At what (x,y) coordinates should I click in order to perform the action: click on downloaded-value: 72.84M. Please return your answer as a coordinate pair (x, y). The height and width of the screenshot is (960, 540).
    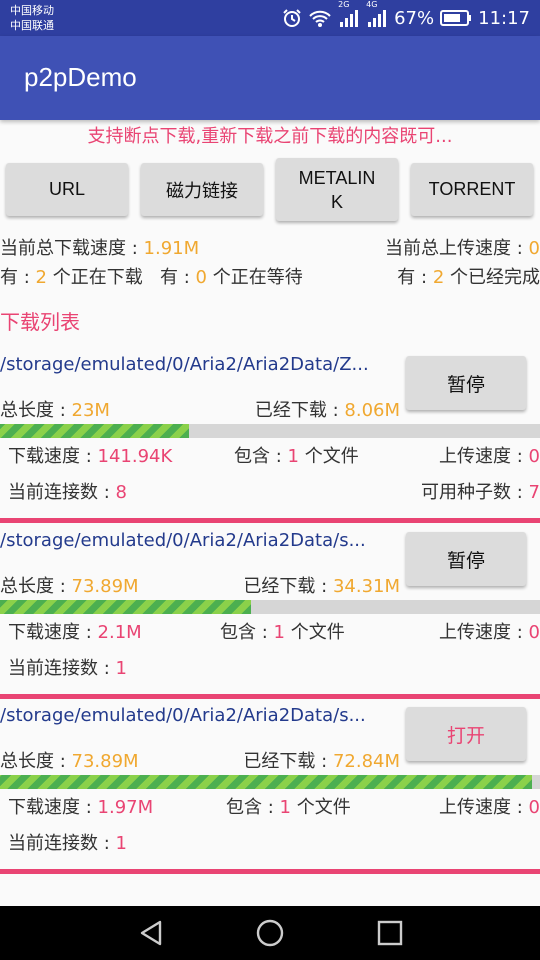
    Looking at the image, I should click on (366, 761).